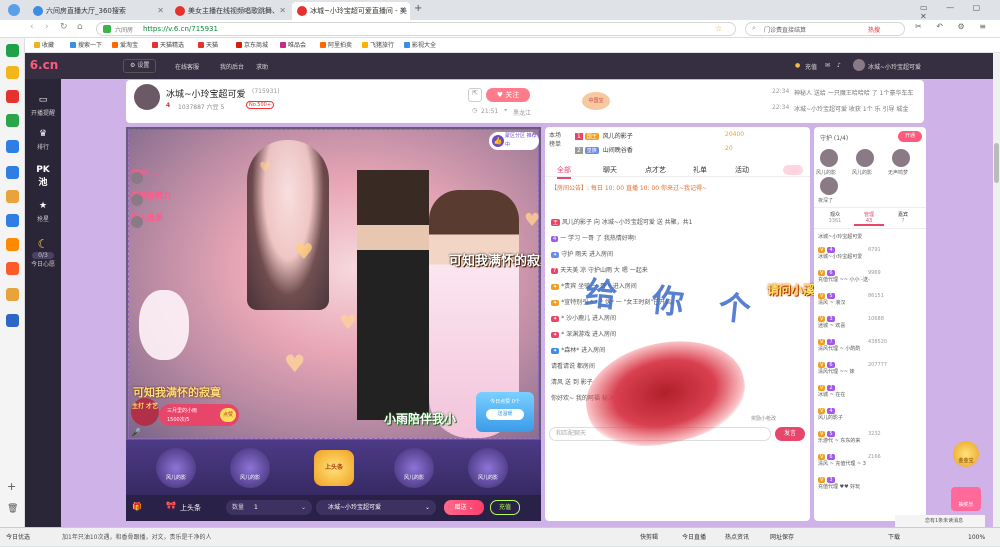 The height and width of the screenshot is (547, 1000). What do you see at coordinates (870, 442) in the screenshot?
I see `list-item: V 5 3232 乐游代 ~ 东东的来` at bounding box center [870, 442].